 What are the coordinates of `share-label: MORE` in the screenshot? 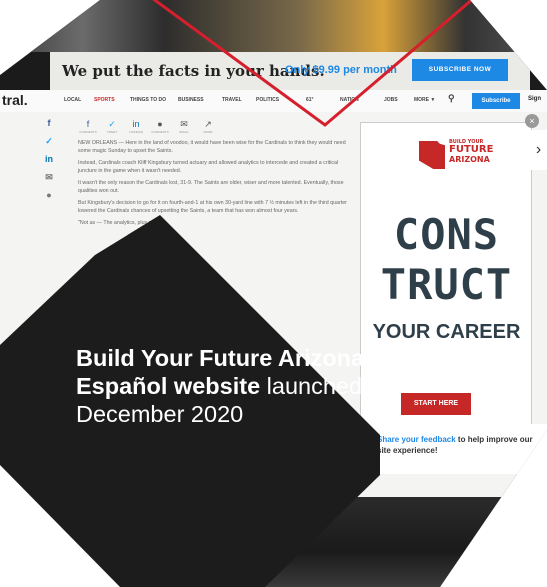 It's located at (208, 132).